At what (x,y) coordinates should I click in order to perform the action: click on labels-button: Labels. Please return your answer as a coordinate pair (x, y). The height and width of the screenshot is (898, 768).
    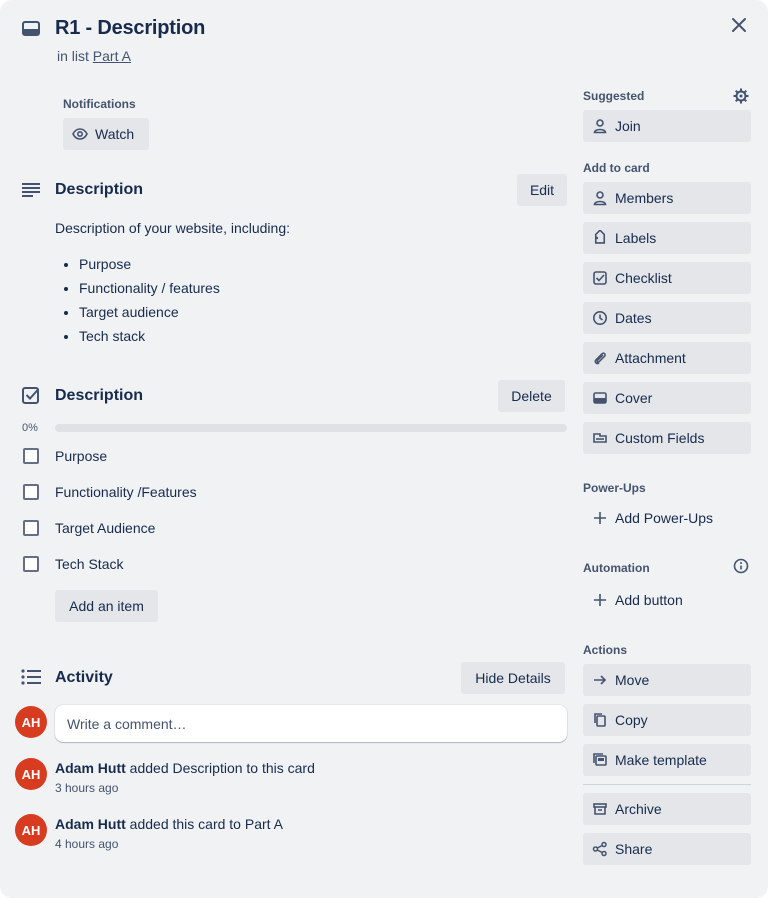
    Looking at the image, I should click on (667, 238).